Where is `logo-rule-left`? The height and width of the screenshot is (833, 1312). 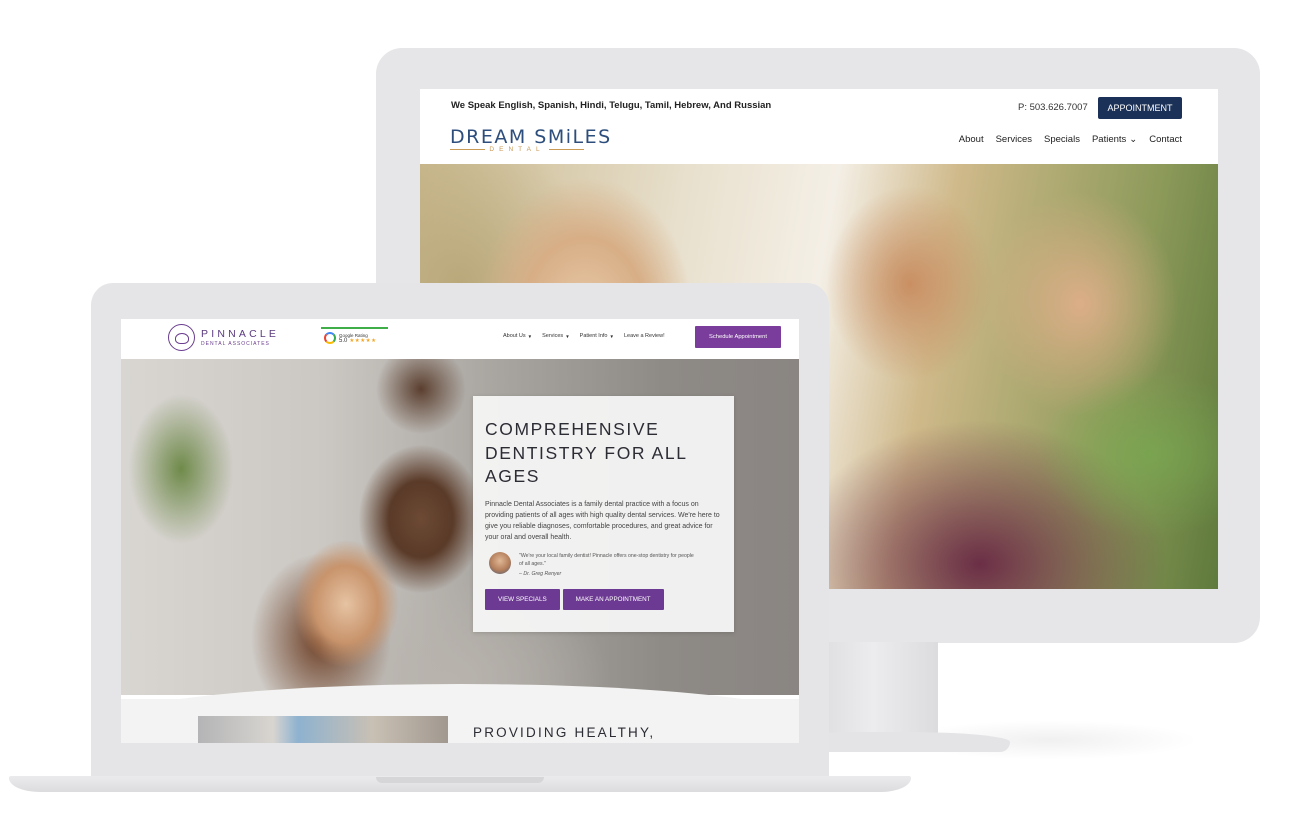 logo-rule-left is located at coordinates (468, 149).